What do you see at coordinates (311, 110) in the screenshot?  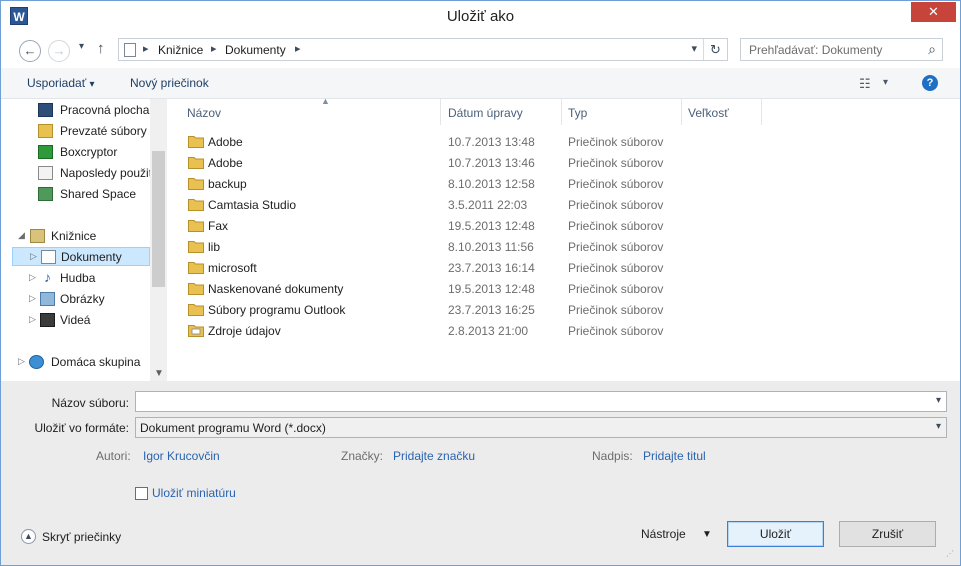 I see `column-header-name: Názov ▲` at bounding box center [311, 110].